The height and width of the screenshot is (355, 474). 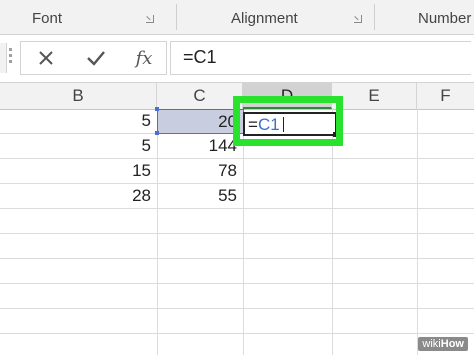 I want to click on checkmark-icon, so click(x=96, y=58).